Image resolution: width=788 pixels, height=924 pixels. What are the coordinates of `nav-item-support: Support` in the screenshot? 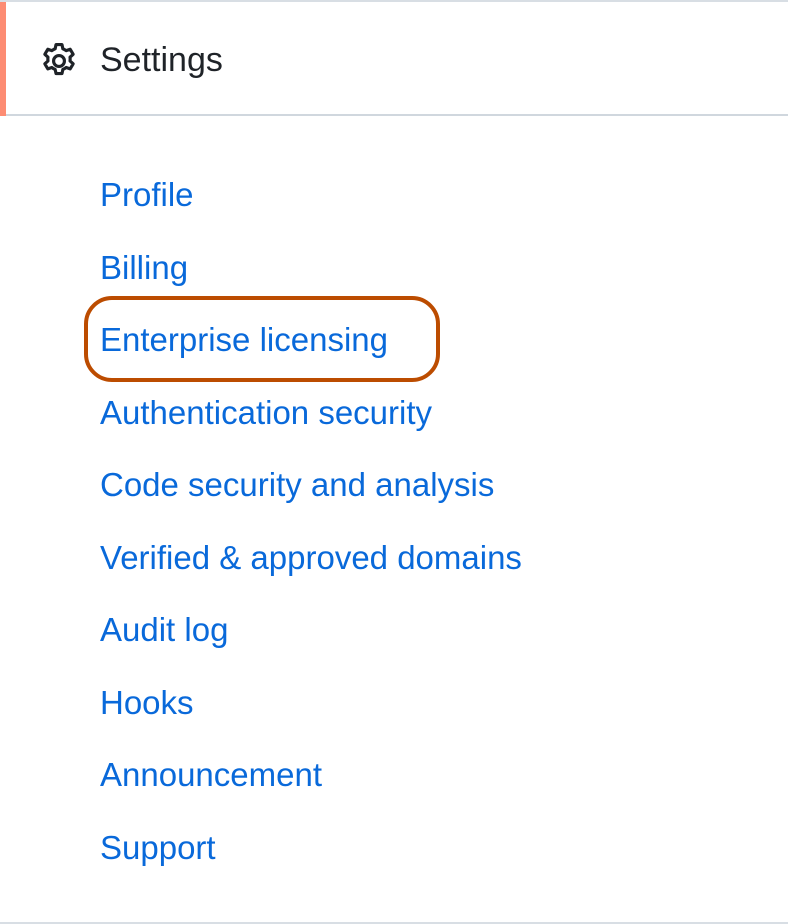 It's located at (158, 848).